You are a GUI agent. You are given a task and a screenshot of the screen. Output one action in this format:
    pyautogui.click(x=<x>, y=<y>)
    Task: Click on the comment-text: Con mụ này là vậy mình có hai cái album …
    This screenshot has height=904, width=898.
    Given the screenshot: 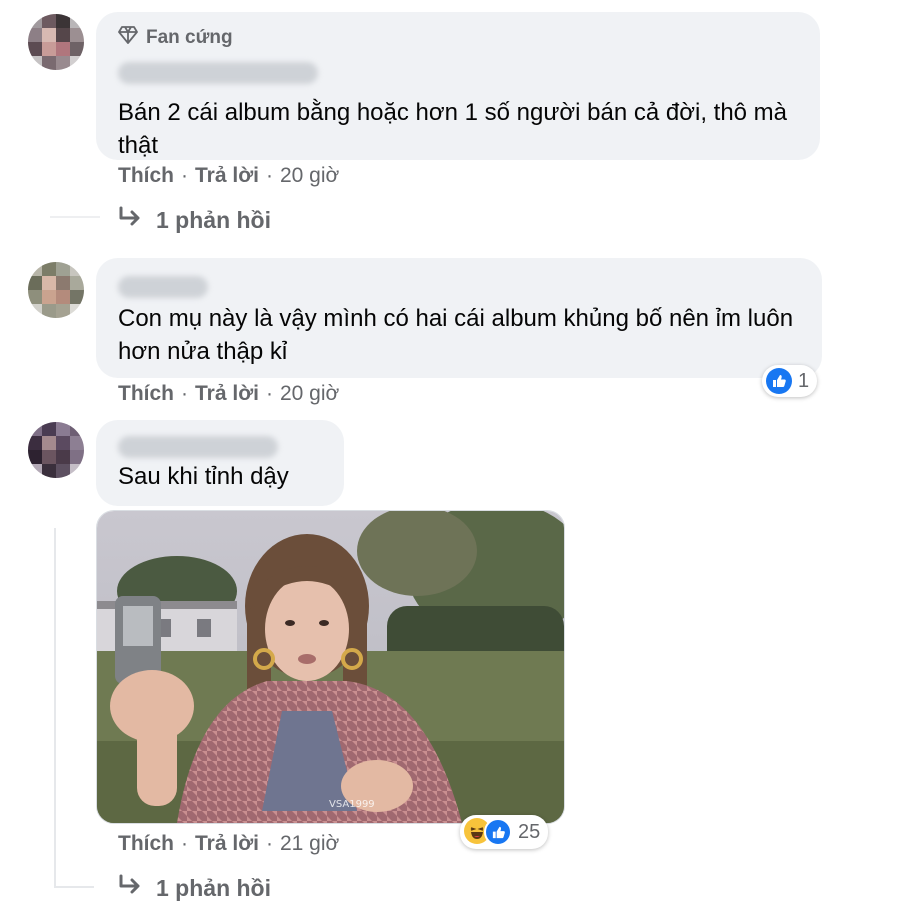 What is the action you would take?
    pyautogui.click(x=456, y=335)
    